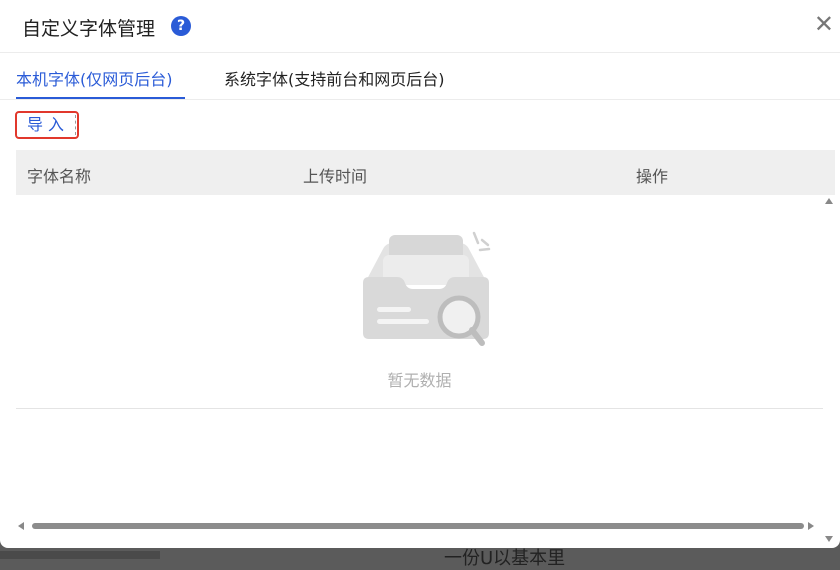 The width and height of the screenshot is (840, 570). What do you see at coordinates (94, 78) in the screenshot?
I see `tab-local-fonts: 本机字体(仅网页后台)` at bounding box center [94, 78].